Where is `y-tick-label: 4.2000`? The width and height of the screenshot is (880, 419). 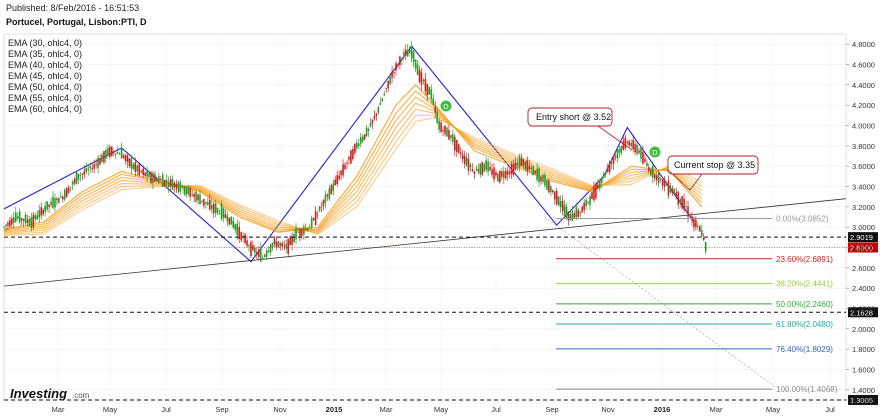
y-tick-label: 4.2000 is located at coordinates (863, 105).